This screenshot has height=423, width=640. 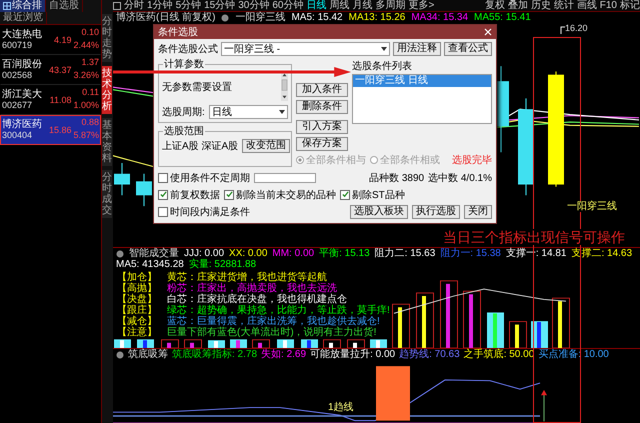 What do you see at coordinates (89, 63) in the screenshot?
I see `price-change: 1.37` at bounding box center [89, 63].